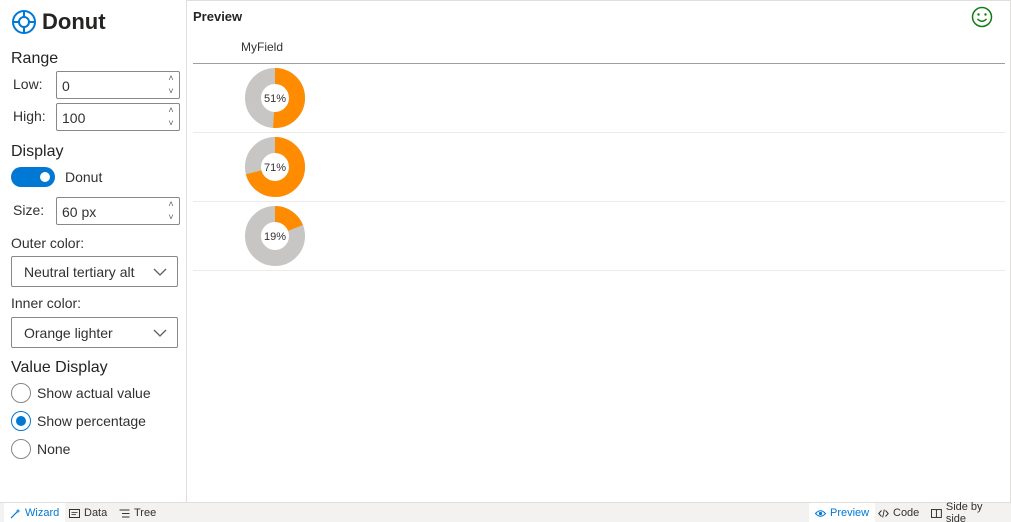 The height and width of the screenshot is (522, 1011). I want to click on tab-label: Tree, so click(145, 513).